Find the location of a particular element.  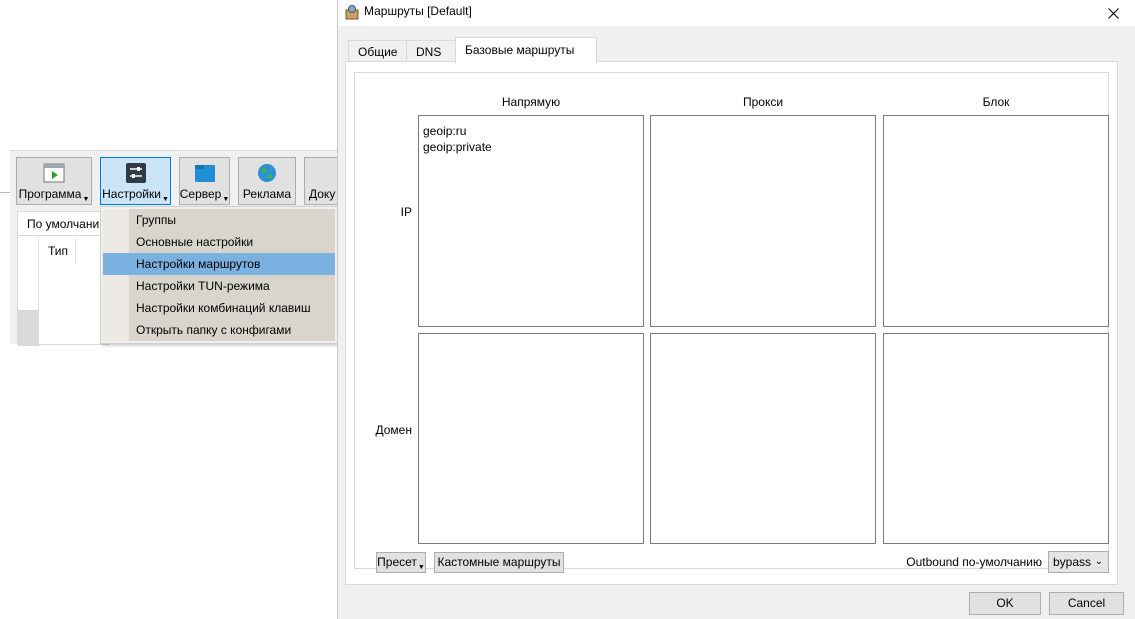

row-header-gutter-dark is located at coordinates (28, 328).